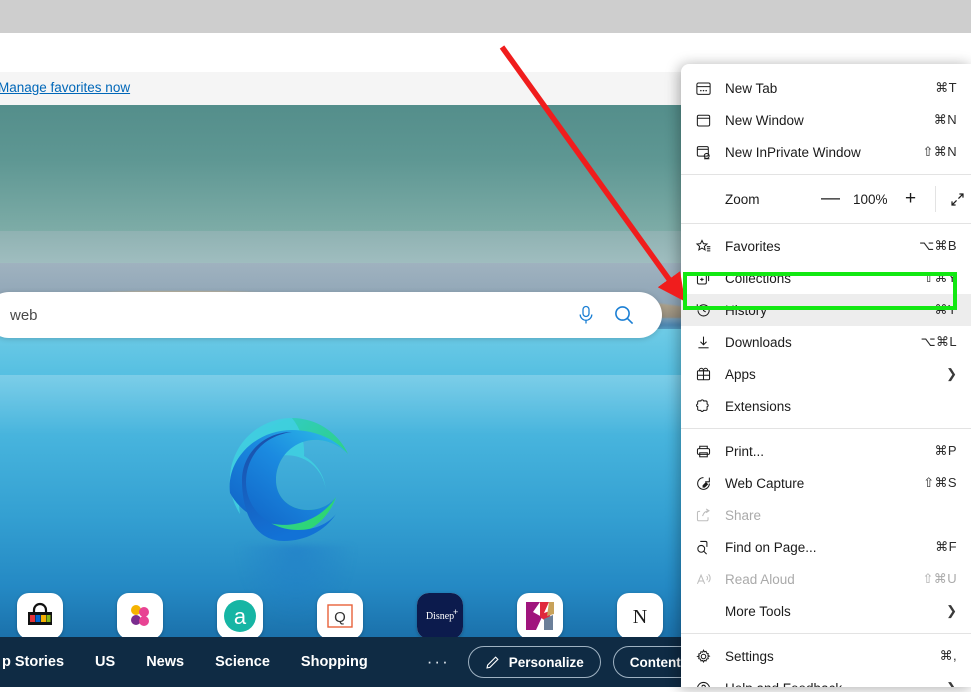 The width and height of the screenshot is (971, 692). I want to click on menu-item-accelerator: ⌘N, so click(945, 119).